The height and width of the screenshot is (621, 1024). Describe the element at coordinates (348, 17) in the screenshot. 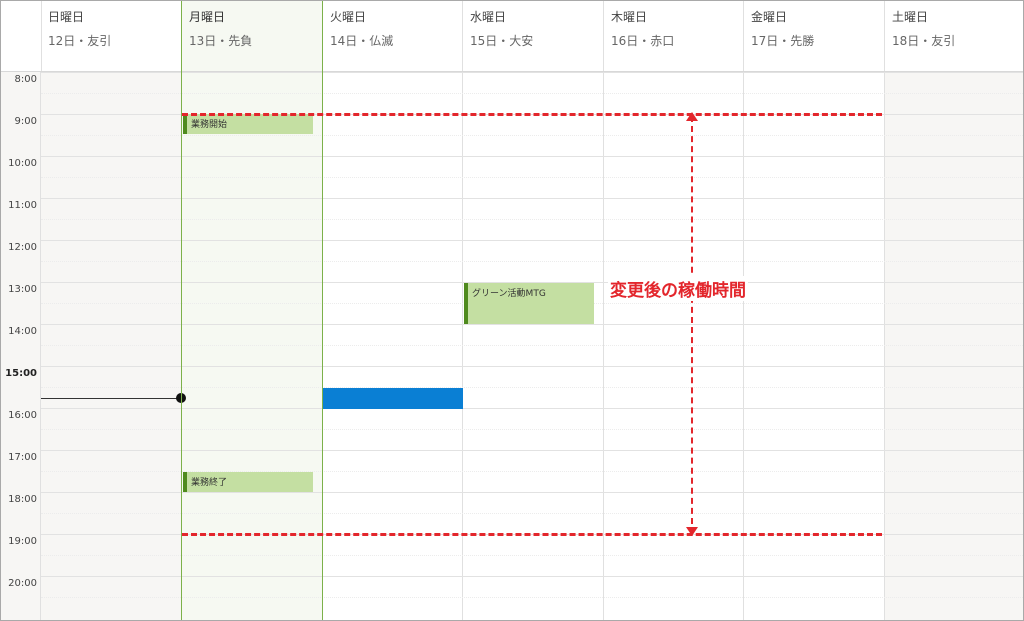

I see `day-name: 火曜日` at that location.